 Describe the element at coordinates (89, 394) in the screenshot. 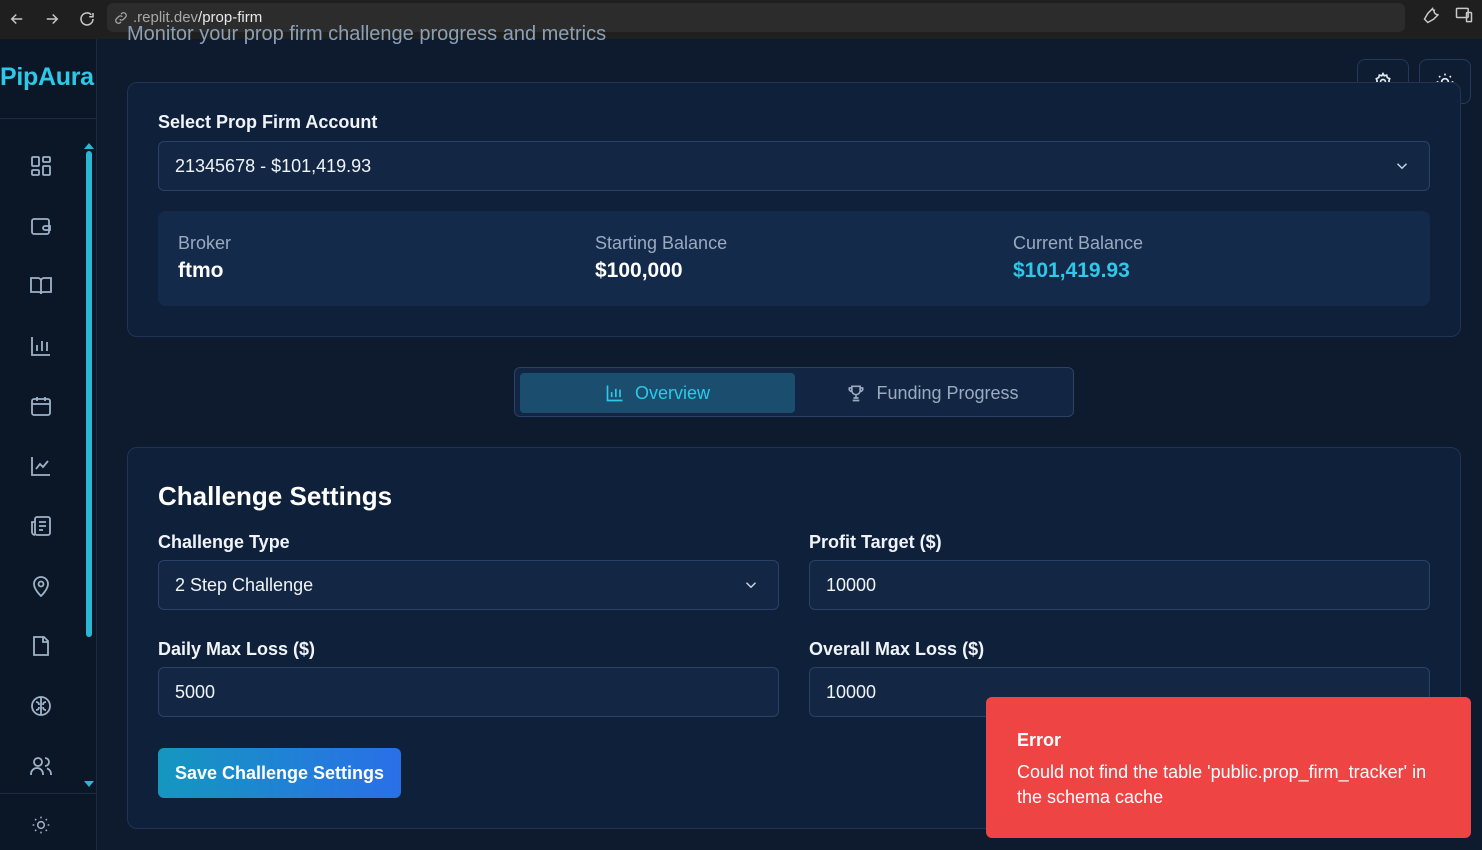

I see `sidebar-scrollbar` at that location.